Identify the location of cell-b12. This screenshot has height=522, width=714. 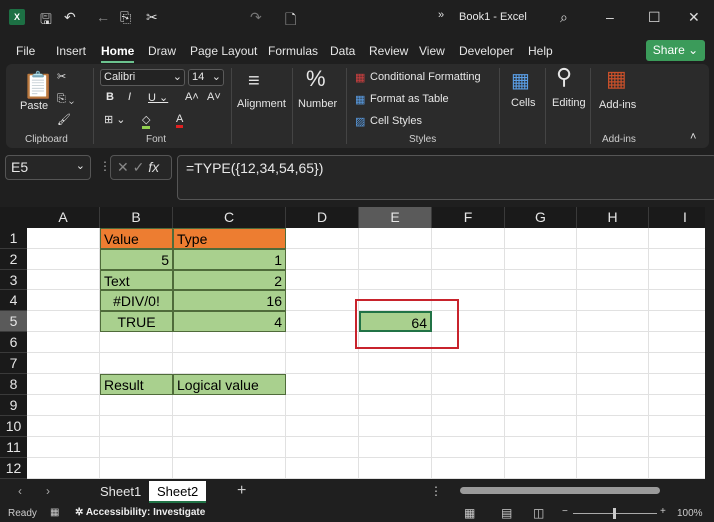
(136, 468).